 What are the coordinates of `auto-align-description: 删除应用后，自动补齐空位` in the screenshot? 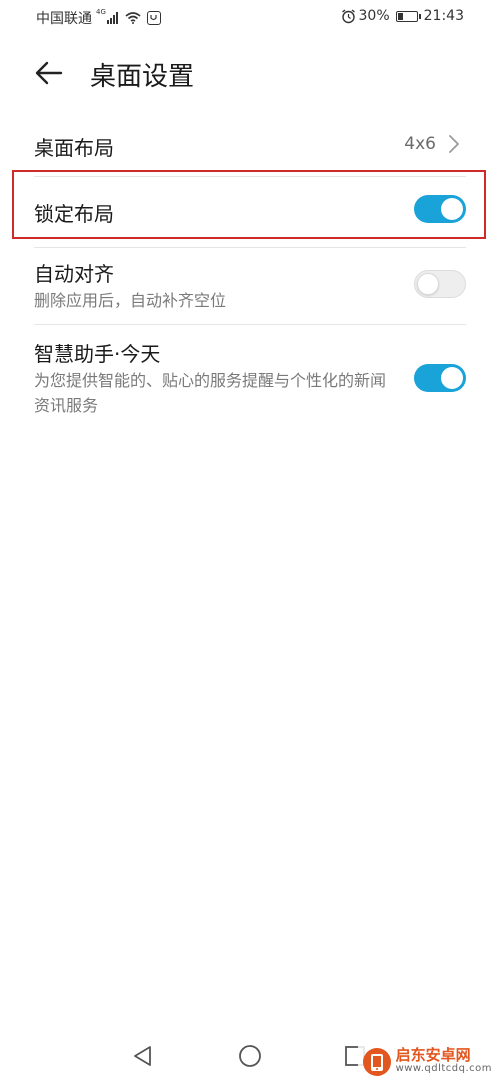 It's located at (130, 300).